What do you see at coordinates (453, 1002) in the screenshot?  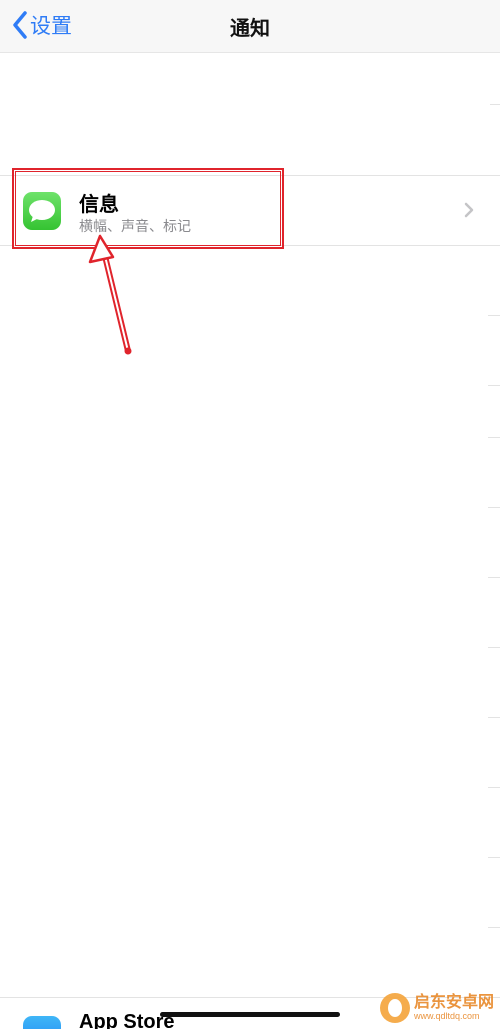 I see `watermark-name: 启东安卓网` at bounding box center [453, 1002].